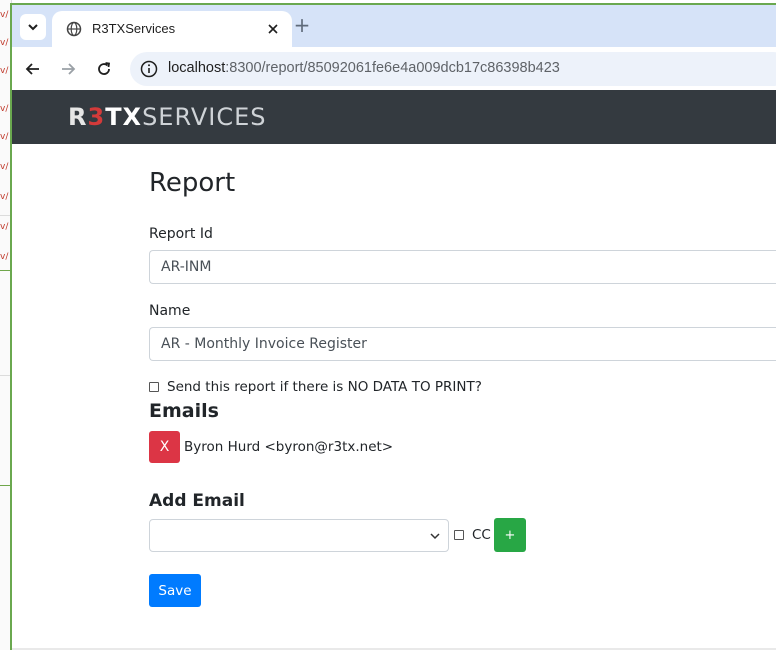  What do you see at coordinates (204, 117) in the screenshot?
I see `brand-services: SERVICES` at bounding box center [204, 117].